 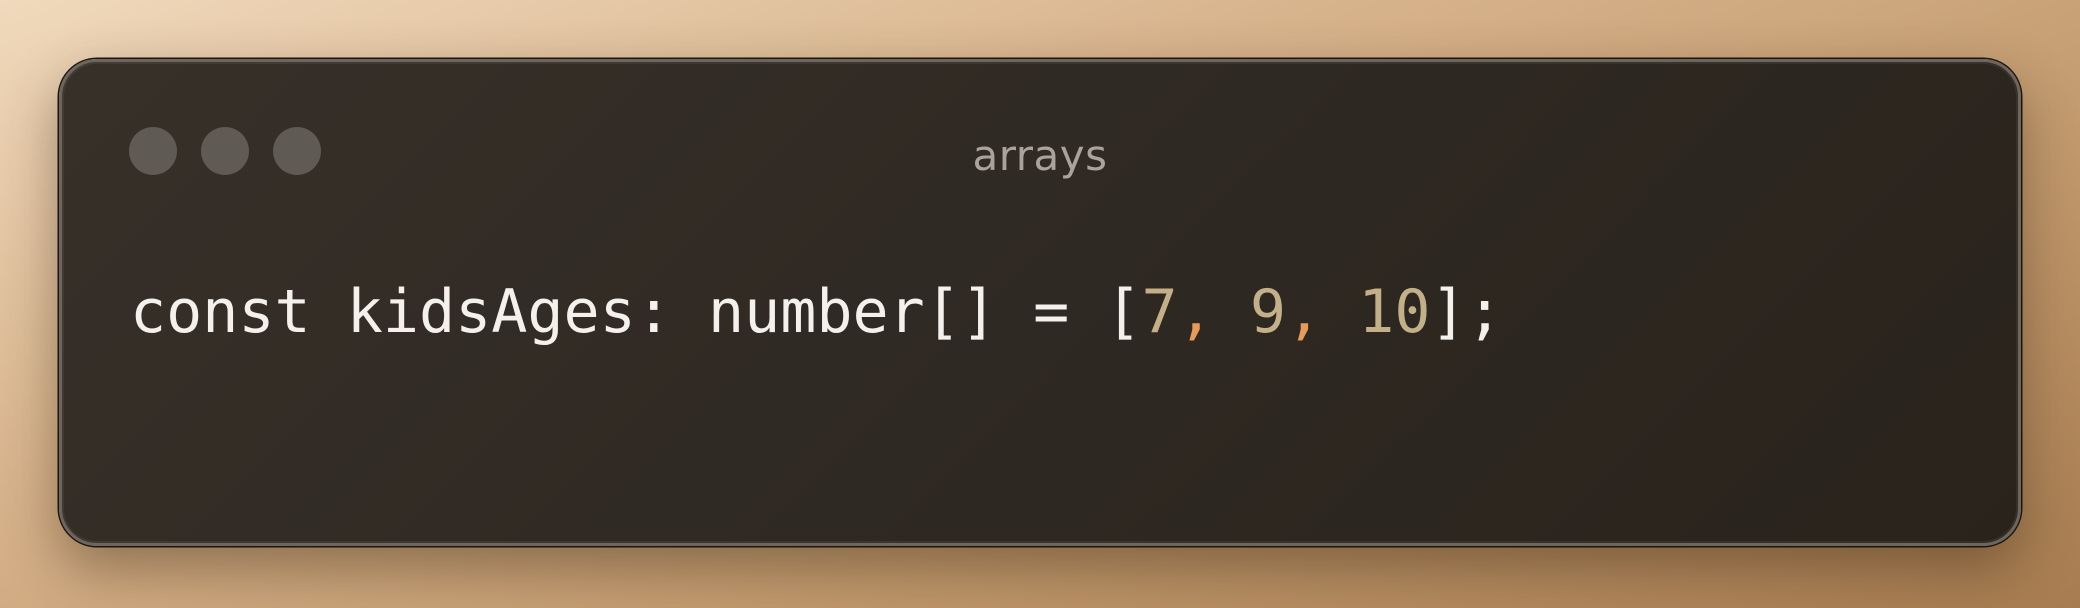 I want to click on code-editor: const kidsAges: number[] = [7, 9, 10];, so click(x=816, y=312).